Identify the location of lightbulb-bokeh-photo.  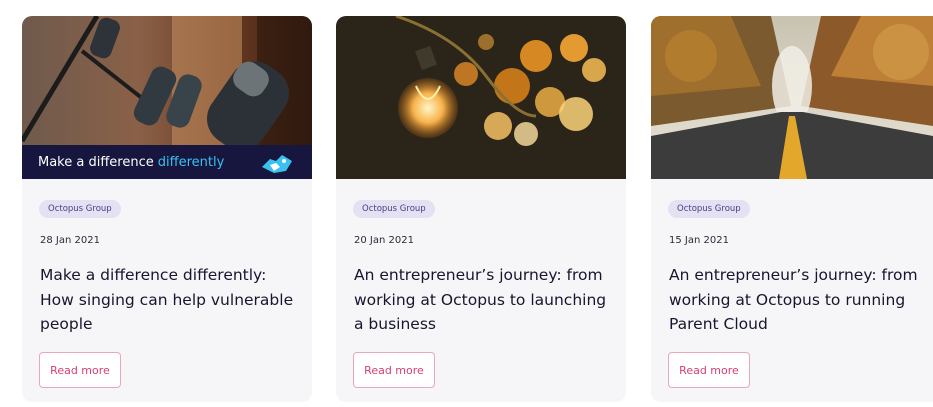
(481, 97).